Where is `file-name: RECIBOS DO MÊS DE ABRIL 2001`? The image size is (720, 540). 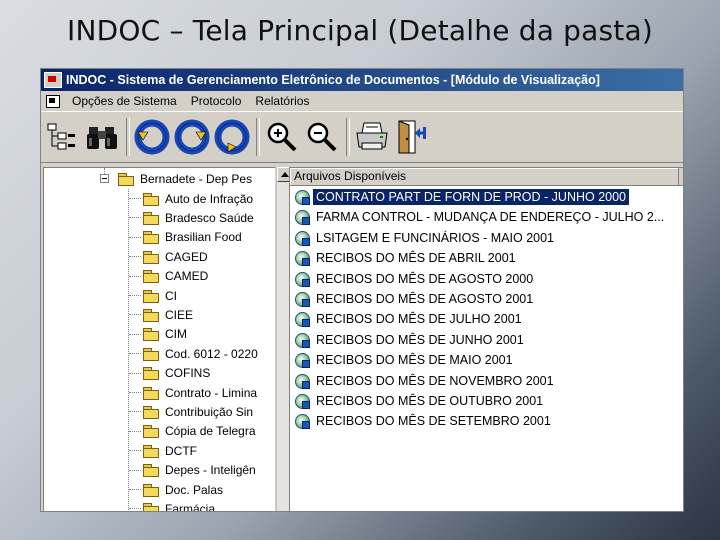 file-name: RECIBOS DO MÊS DE ABRIL 2001 is located at coordinates (416, 258).